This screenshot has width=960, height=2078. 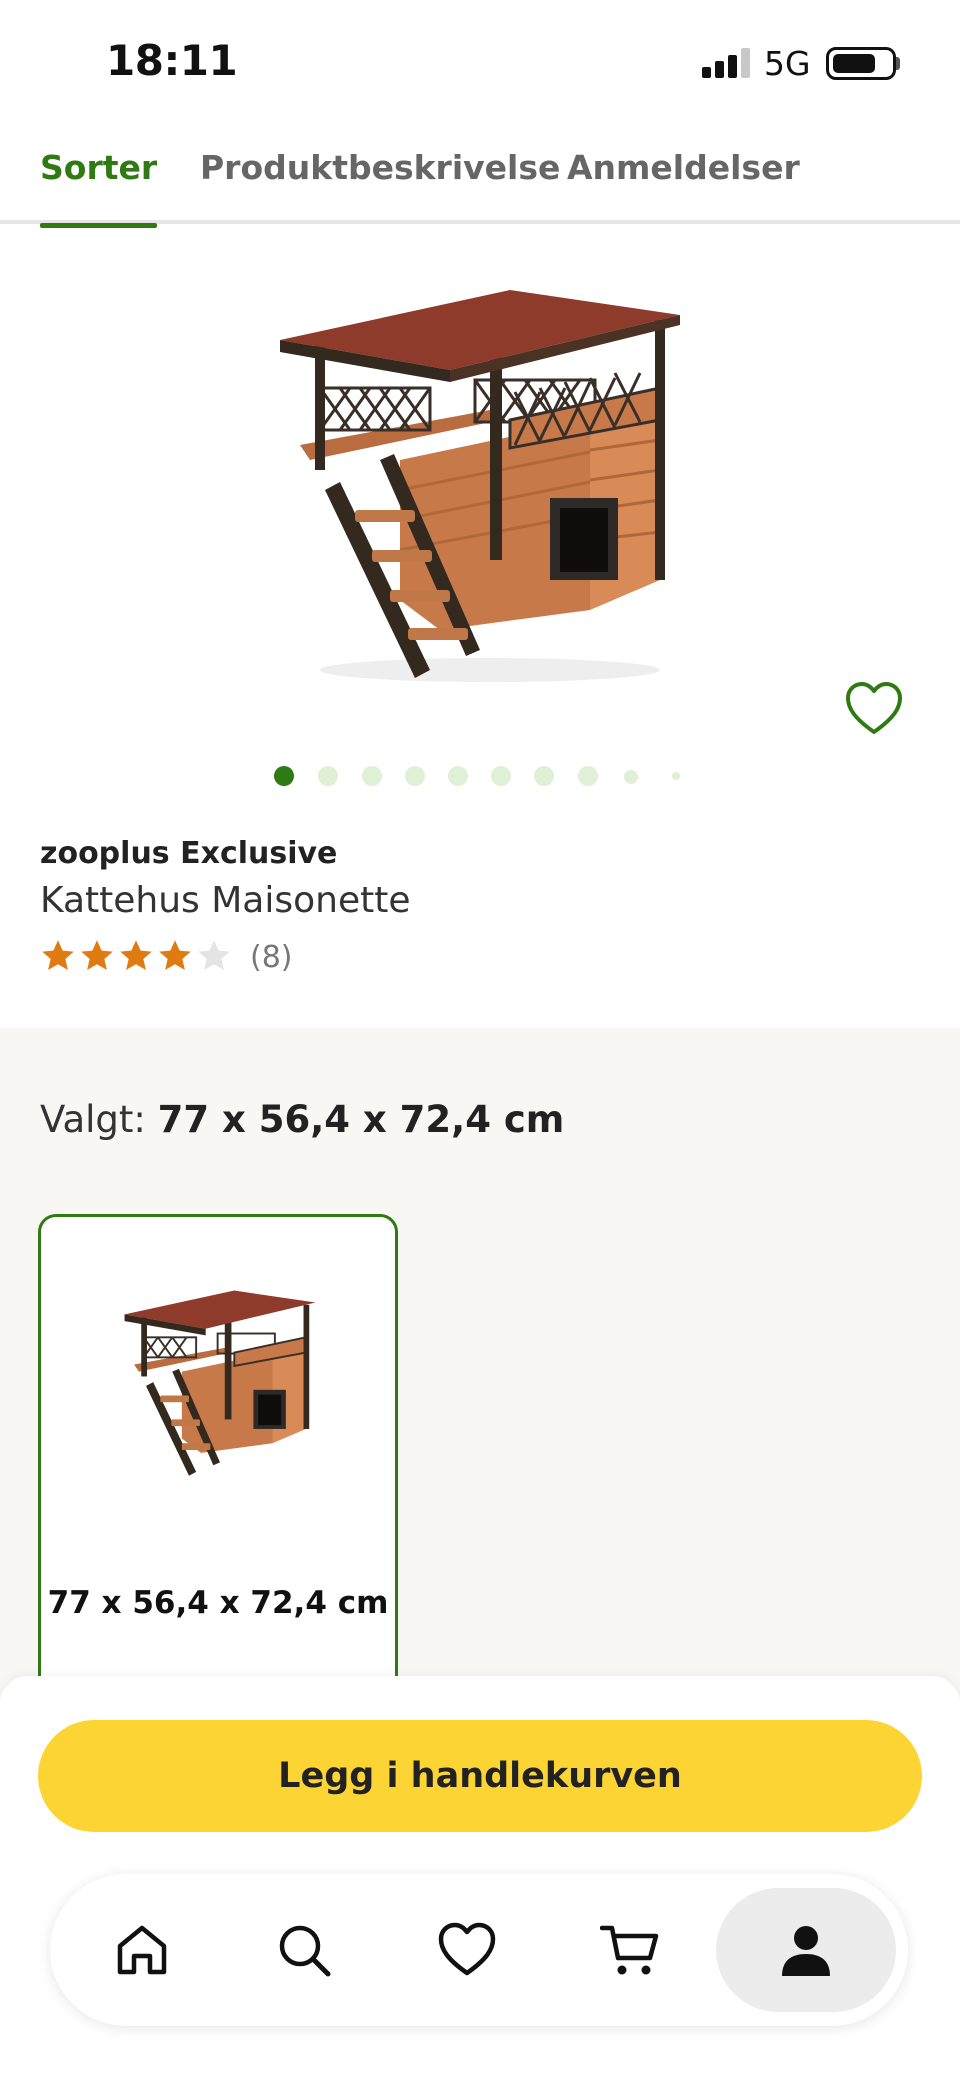 I want to click on product-tabs: Sorter Produktbeskrivelse Anmeldelser, so click(x=480, y=183).